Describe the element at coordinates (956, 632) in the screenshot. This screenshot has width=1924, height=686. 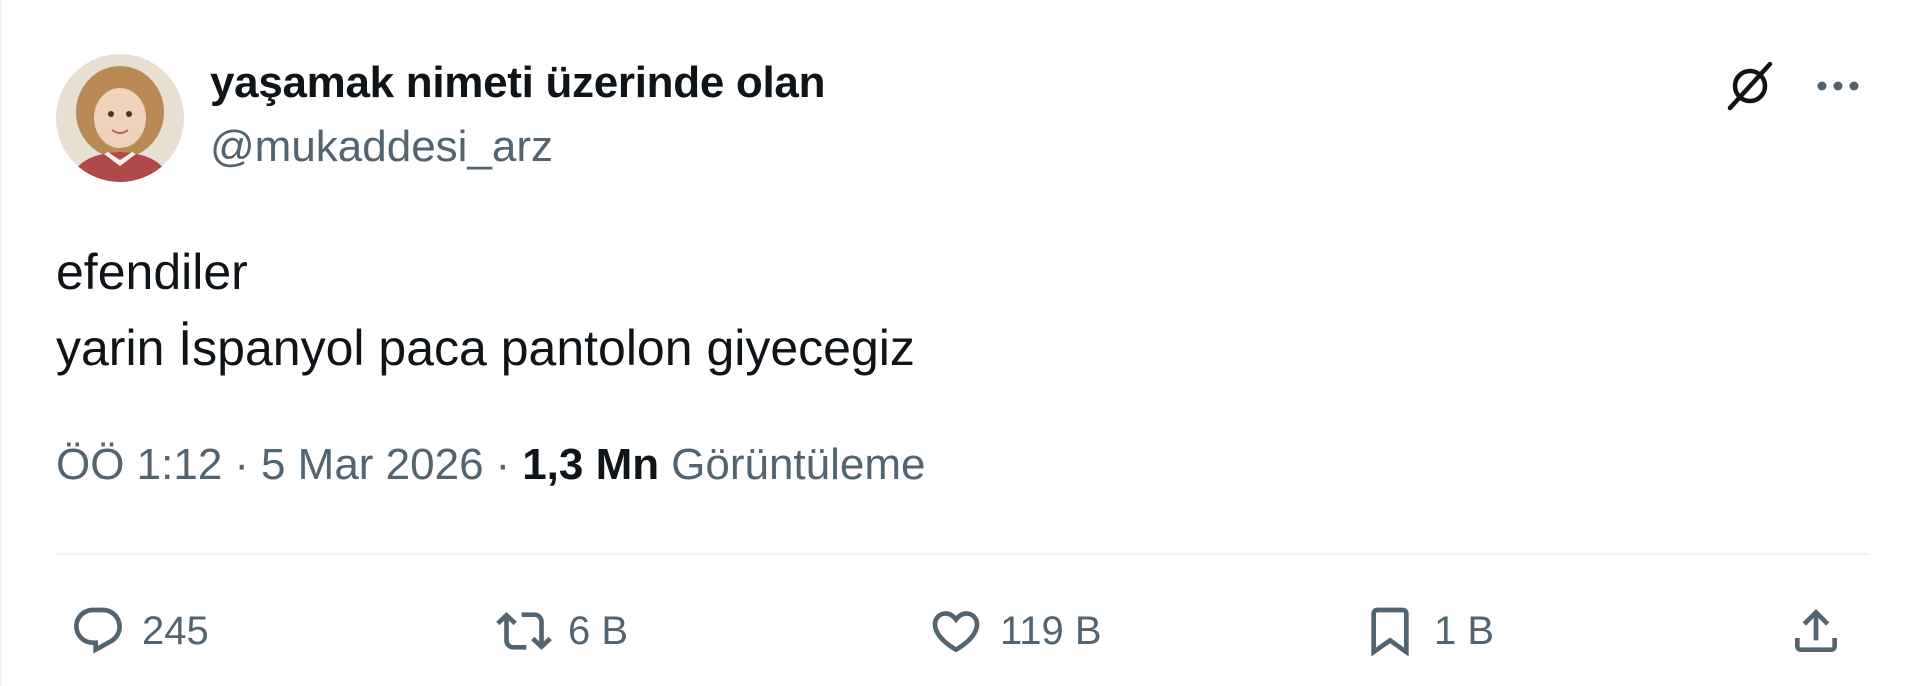
I see `like-icon` at that location.